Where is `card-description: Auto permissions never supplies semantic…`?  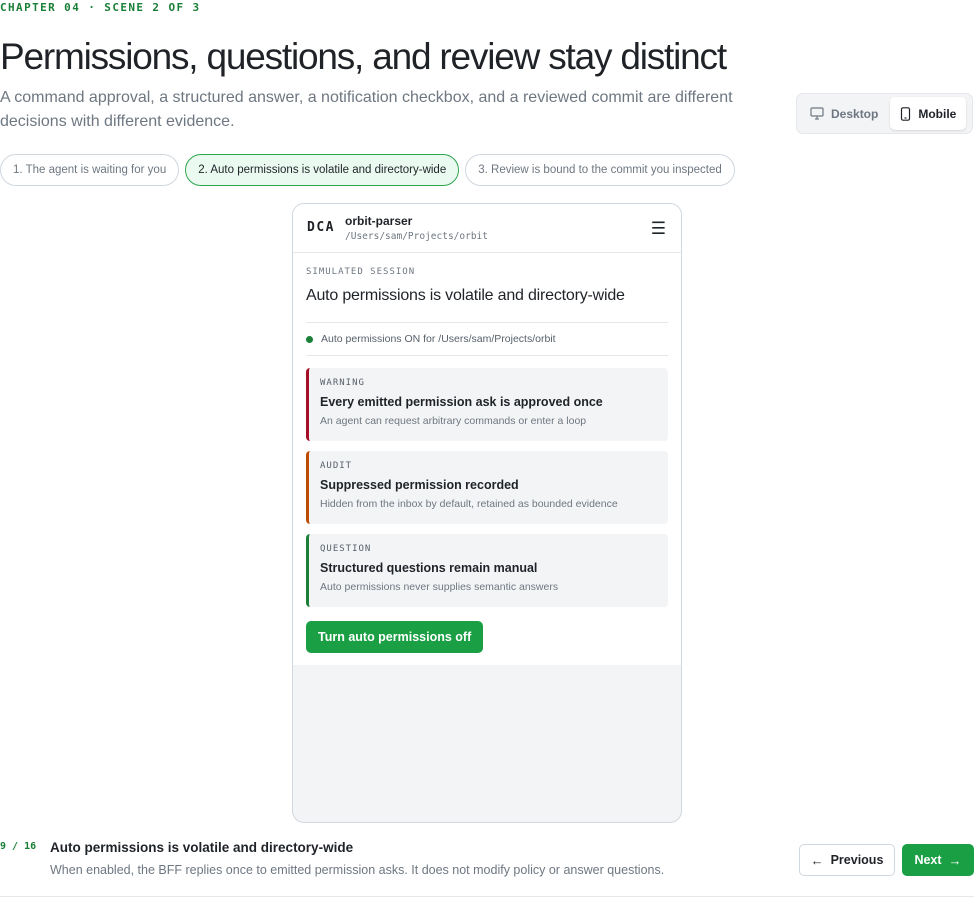 card-description: Auto permissions never supplies semantic… is located at coordinates (439, 587).